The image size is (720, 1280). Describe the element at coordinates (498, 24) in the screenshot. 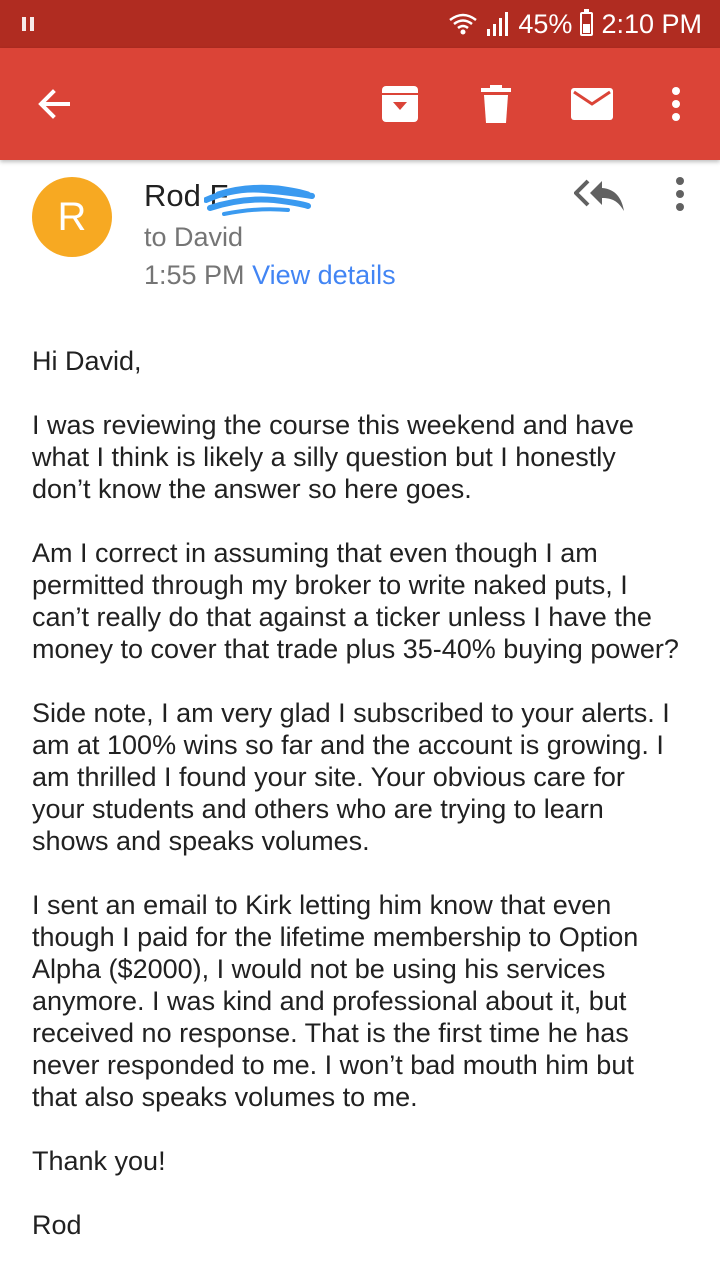

I see `signal-icon` at that location.